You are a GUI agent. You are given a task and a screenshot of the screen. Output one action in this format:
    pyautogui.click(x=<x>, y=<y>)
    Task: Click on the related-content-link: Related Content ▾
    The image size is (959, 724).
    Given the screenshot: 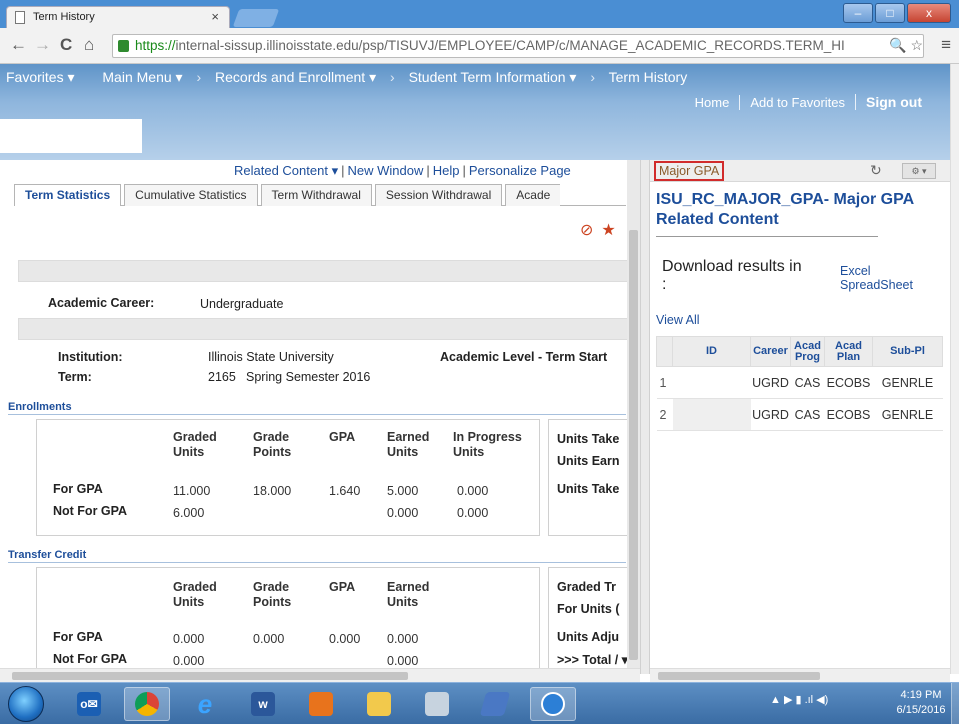 What is the action you would take?
    pyautogui.click(x=286, y=170)
    